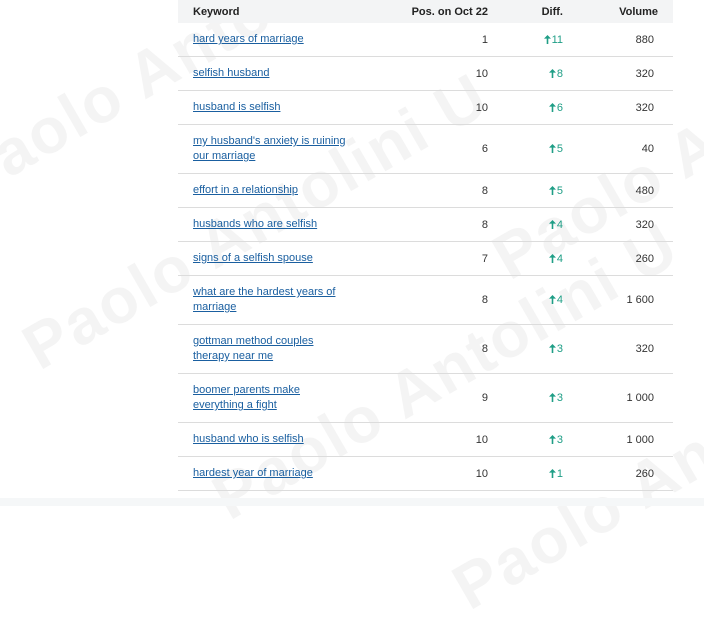 This screenshot has width=704, height=624. Describe the element at coordinates (273, 398) in the screenshot. I see `keyword-link: boomer parents make everything a fight` at that location.